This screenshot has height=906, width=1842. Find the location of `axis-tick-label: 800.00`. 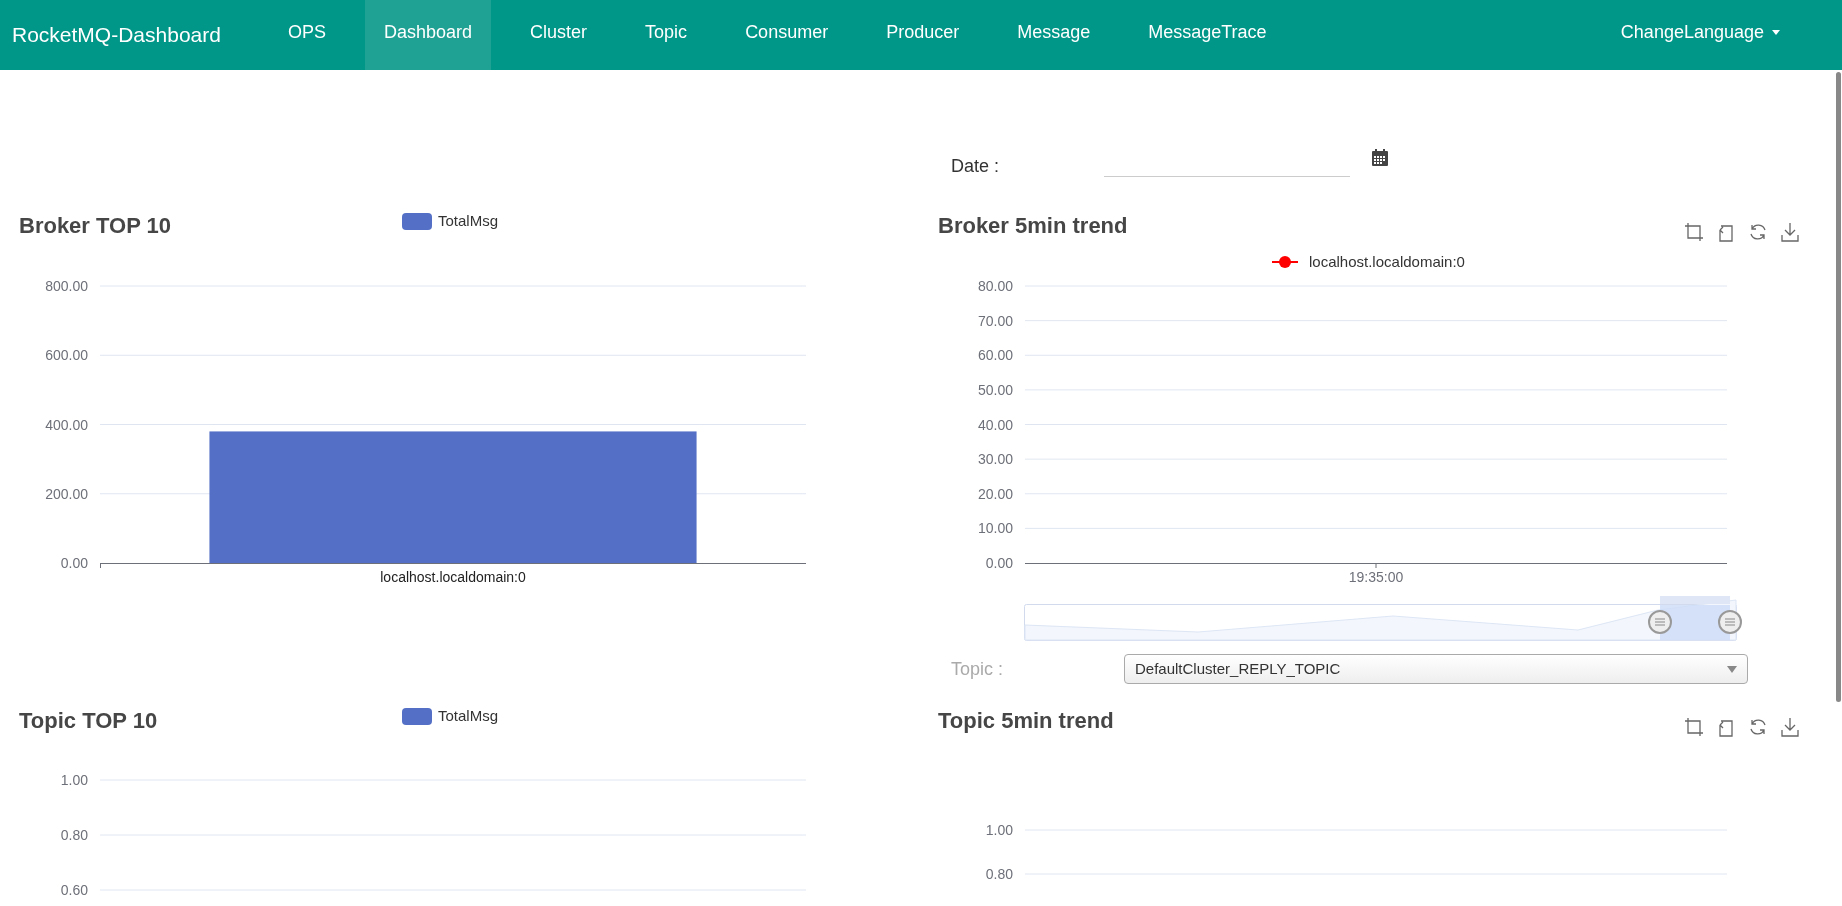

axis-tick-label: 800.00 is located at coordinates (66, 286).